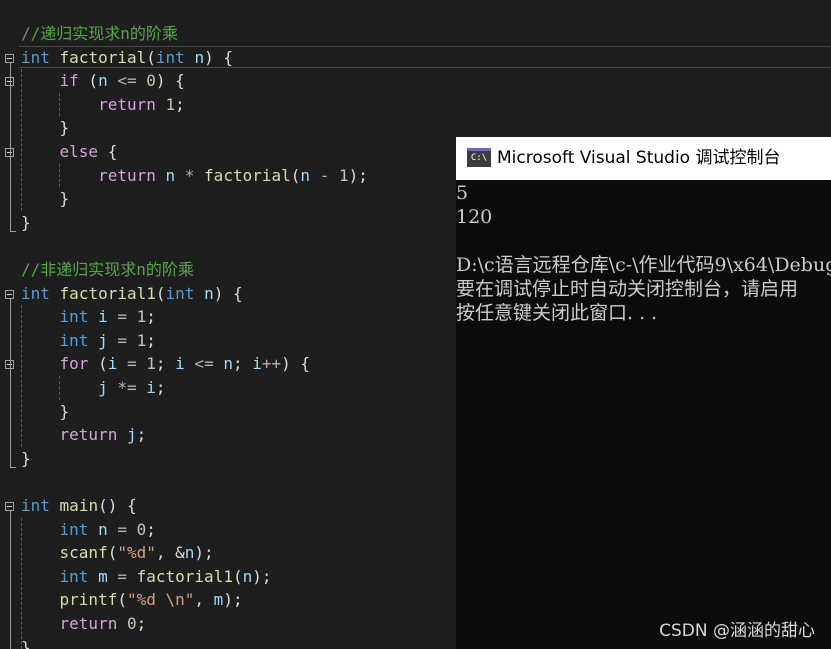 The image size is (831, 649). Describe the element at coordinates (83, 553) in the screenshot. I see `code-token: scanf` at that location.